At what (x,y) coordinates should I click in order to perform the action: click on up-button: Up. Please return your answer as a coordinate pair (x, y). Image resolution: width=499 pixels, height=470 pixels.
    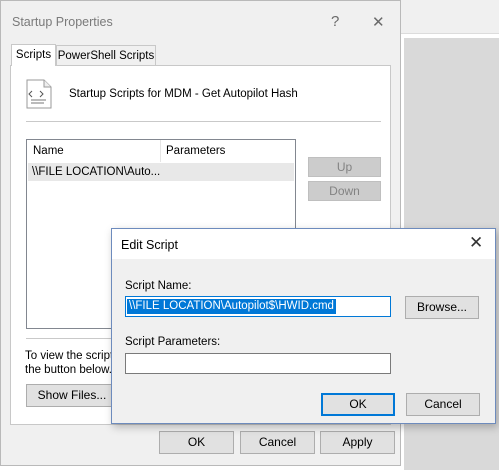
    Looking at the image, I should click on (344, 167).